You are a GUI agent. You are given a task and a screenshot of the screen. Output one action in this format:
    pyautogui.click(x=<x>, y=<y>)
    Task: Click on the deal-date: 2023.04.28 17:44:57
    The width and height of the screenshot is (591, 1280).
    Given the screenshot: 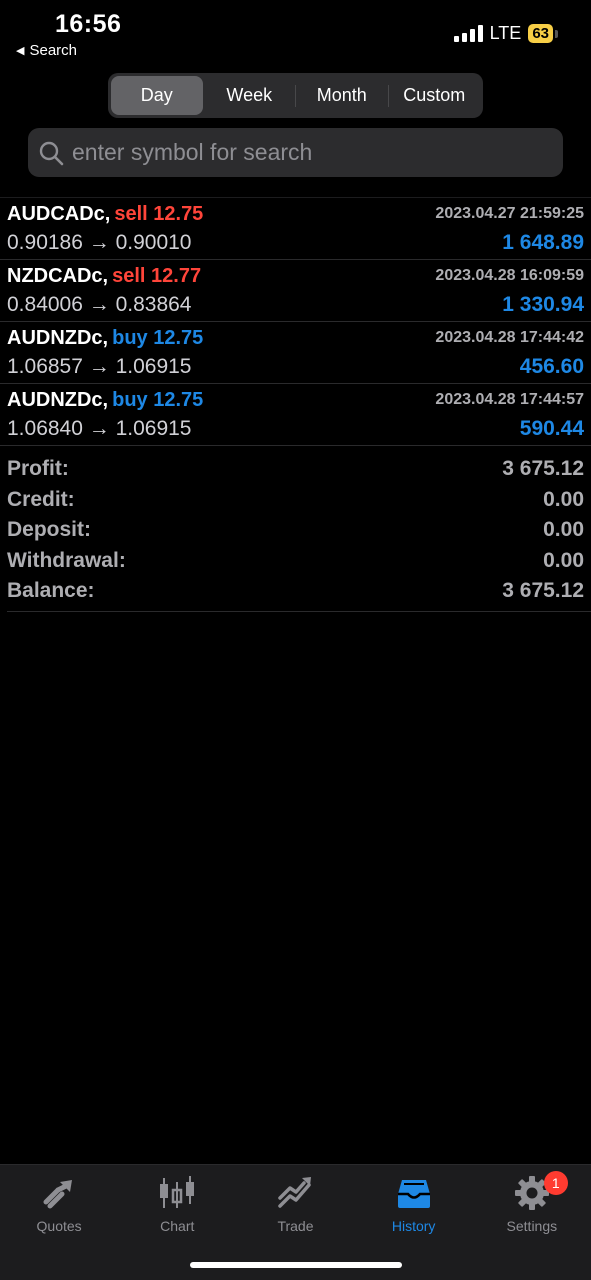 What is the action you would take?
    pyautogui.click(x=509, y=399)
    